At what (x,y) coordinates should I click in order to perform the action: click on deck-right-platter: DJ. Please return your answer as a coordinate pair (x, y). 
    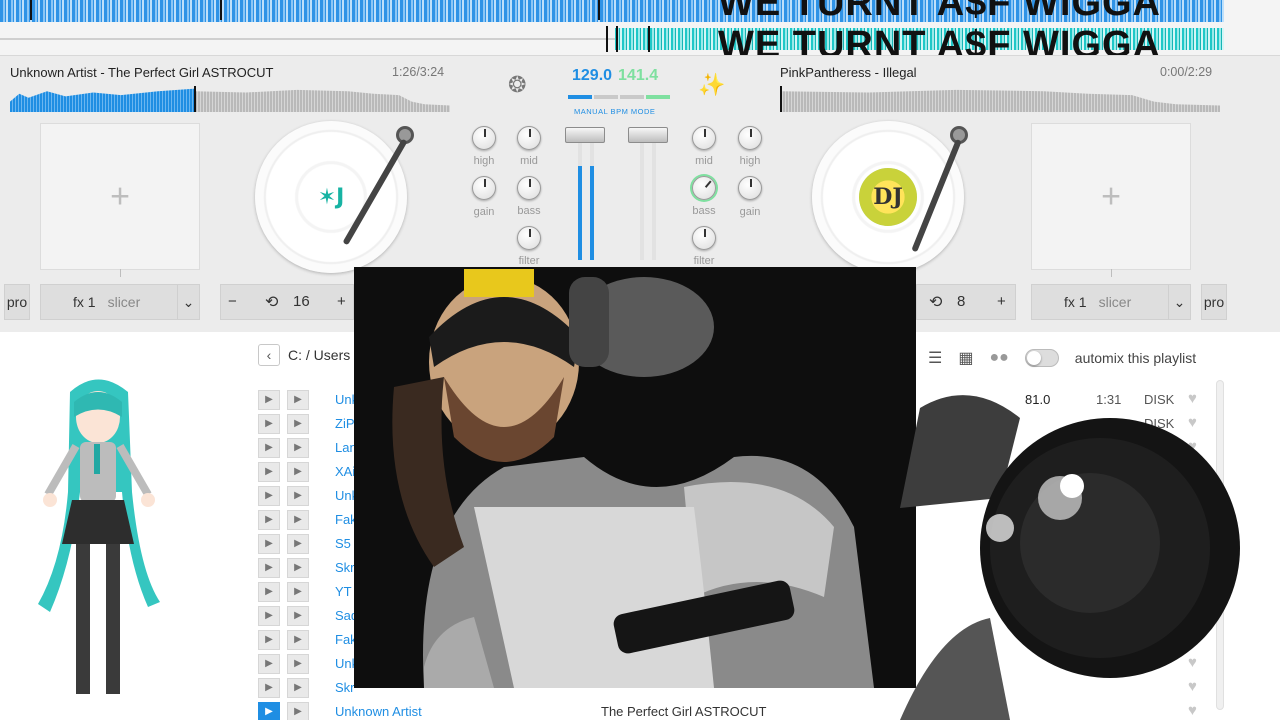
    Looking at the image, I should click on (888, 197).